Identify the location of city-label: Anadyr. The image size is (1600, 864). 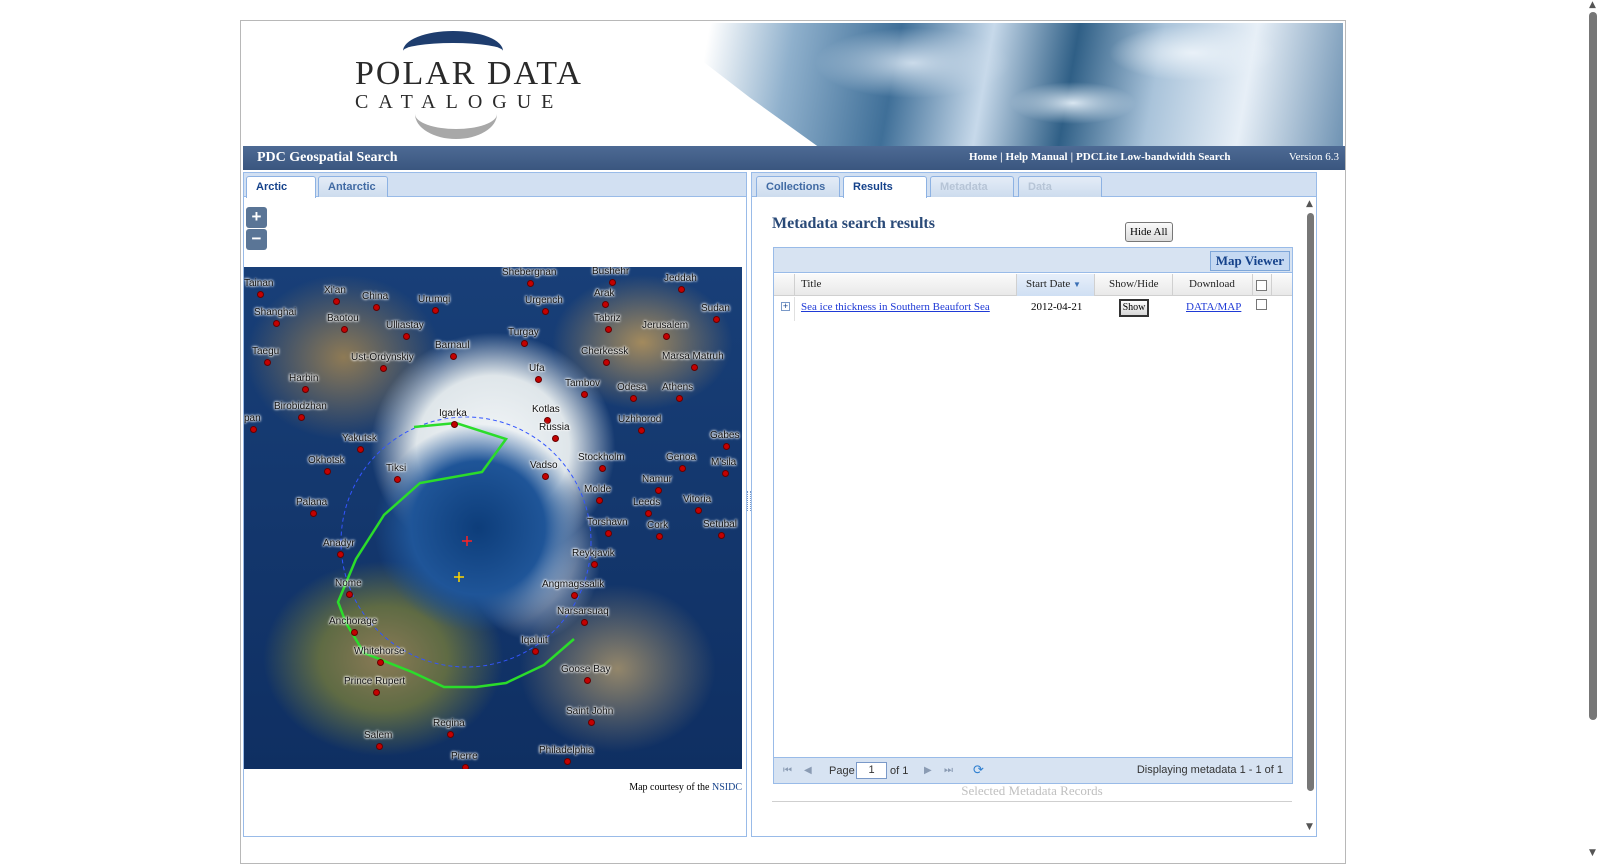
(339, 548).